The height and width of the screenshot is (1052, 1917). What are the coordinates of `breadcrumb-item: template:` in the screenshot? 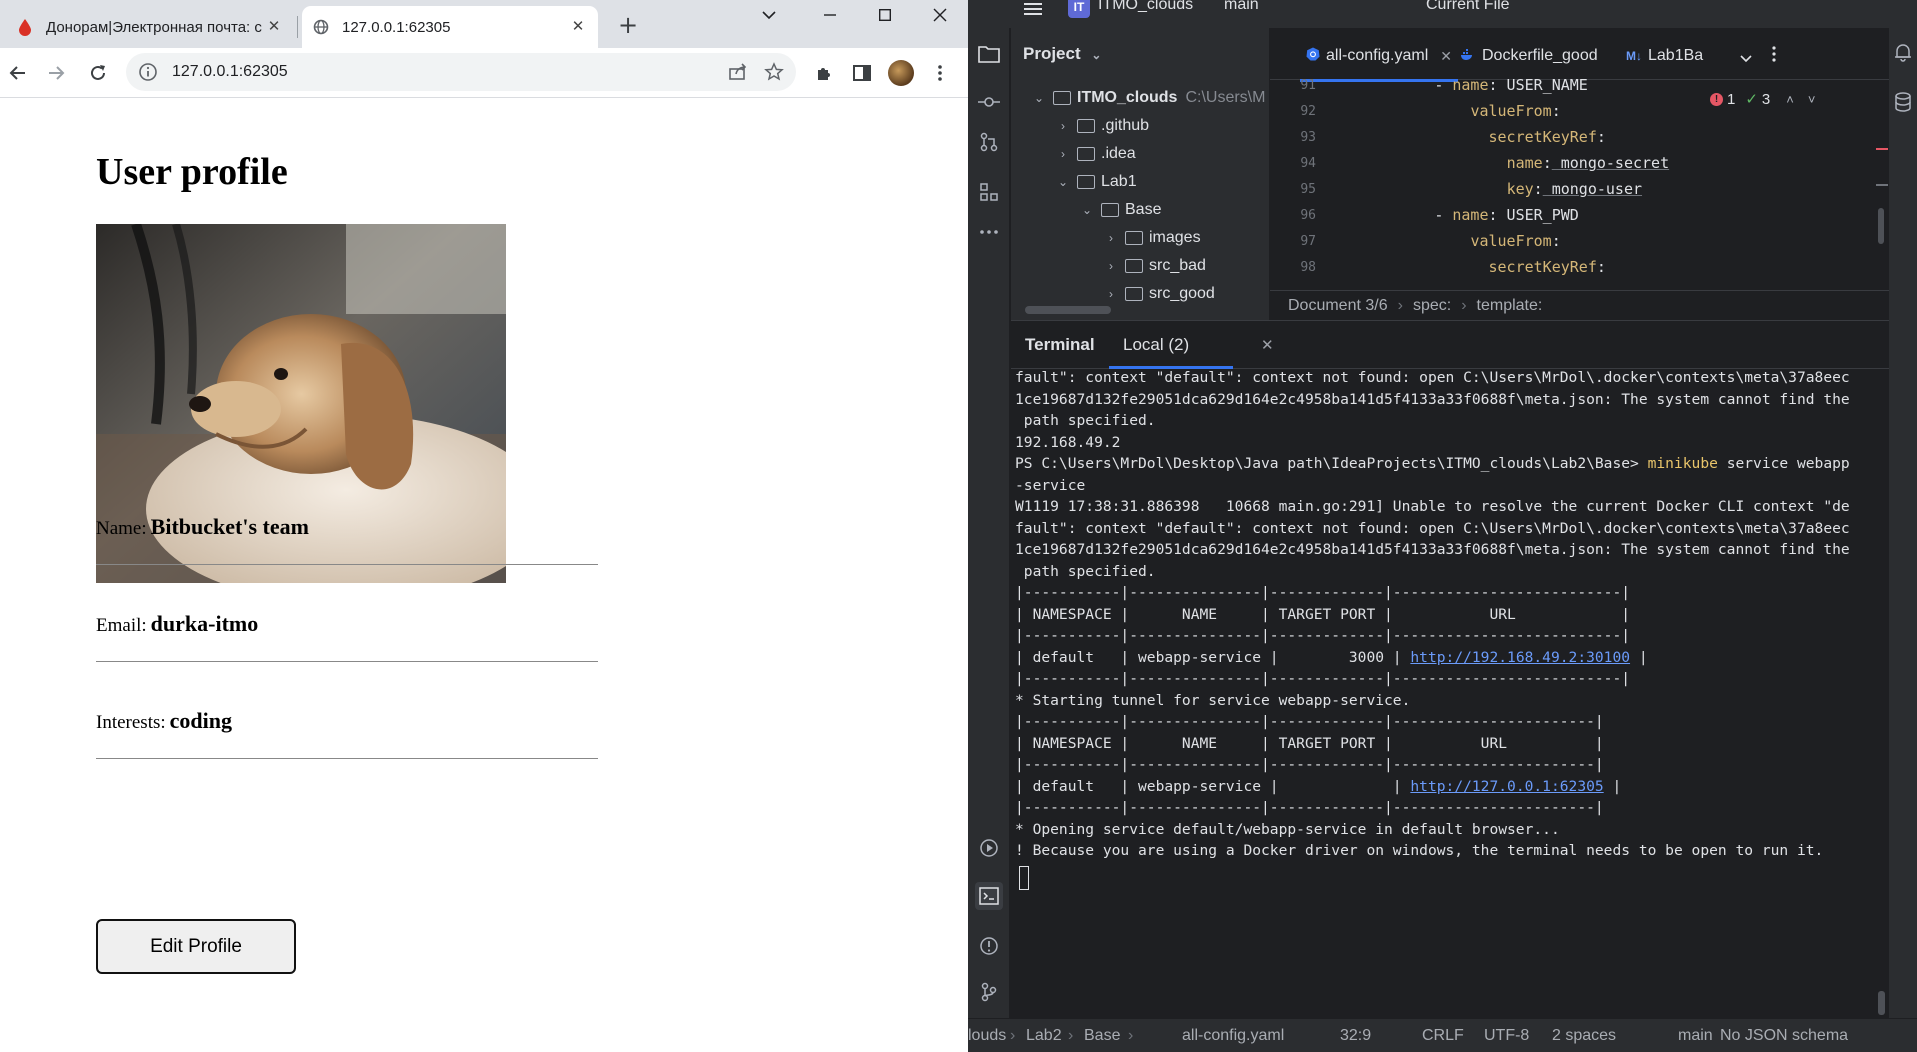 It's located at (1510, 306).